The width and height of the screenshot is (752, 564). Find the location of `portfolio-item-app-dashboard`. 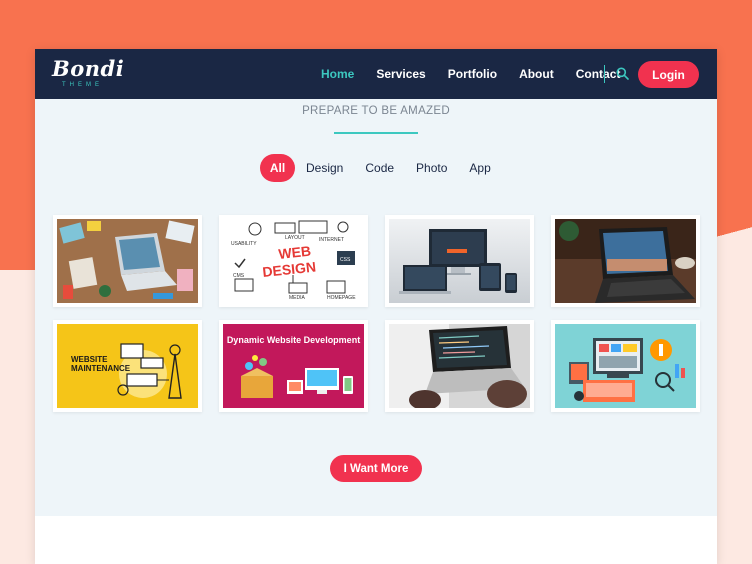

portfolio-item-app-dashboard is located at coordinates (625, 366).